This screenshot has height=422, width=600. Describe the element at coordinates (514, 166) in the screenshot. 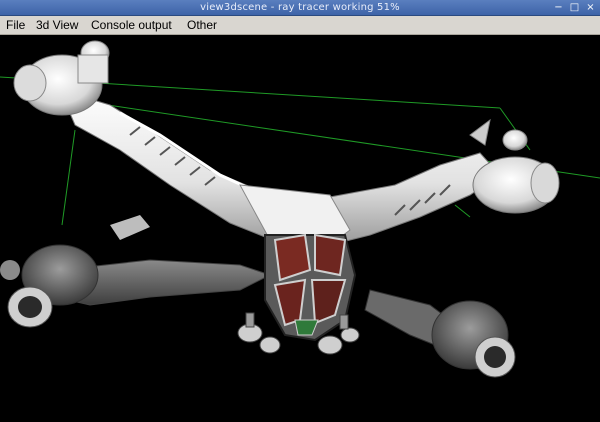

I see `engine-right` at that location.